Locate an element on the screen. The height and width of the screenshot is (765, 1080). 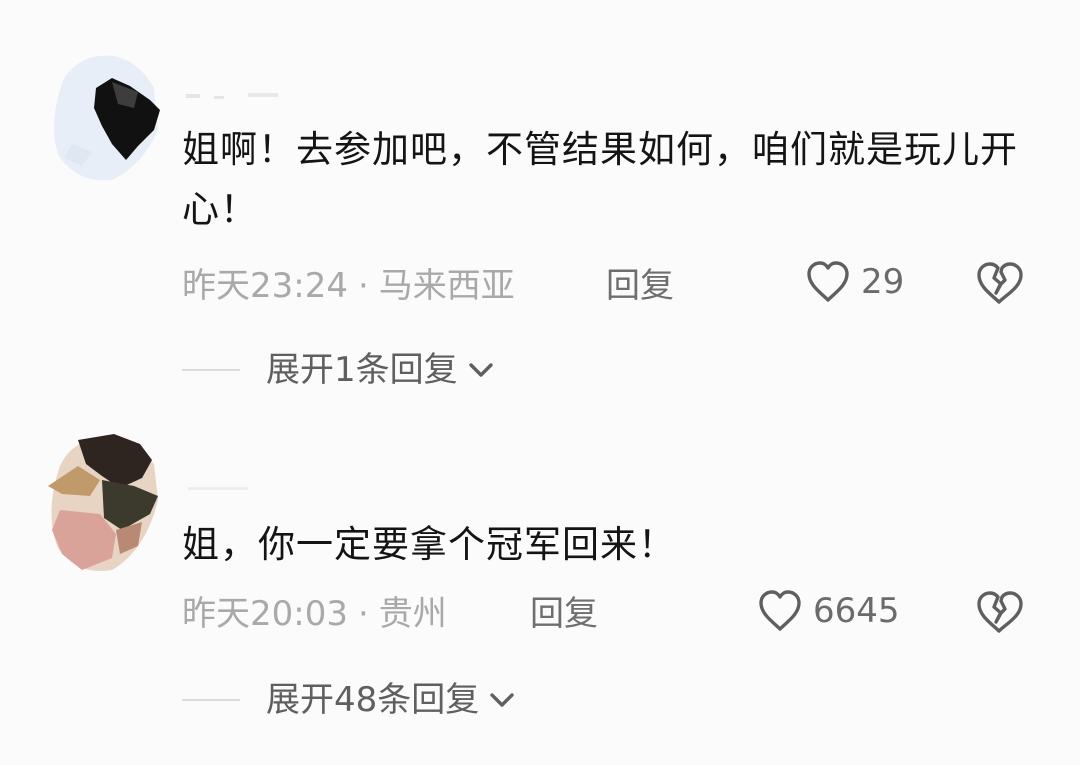
comment-meta: 昨天20:03 · 贵州 is located at coordinates (314, 614).